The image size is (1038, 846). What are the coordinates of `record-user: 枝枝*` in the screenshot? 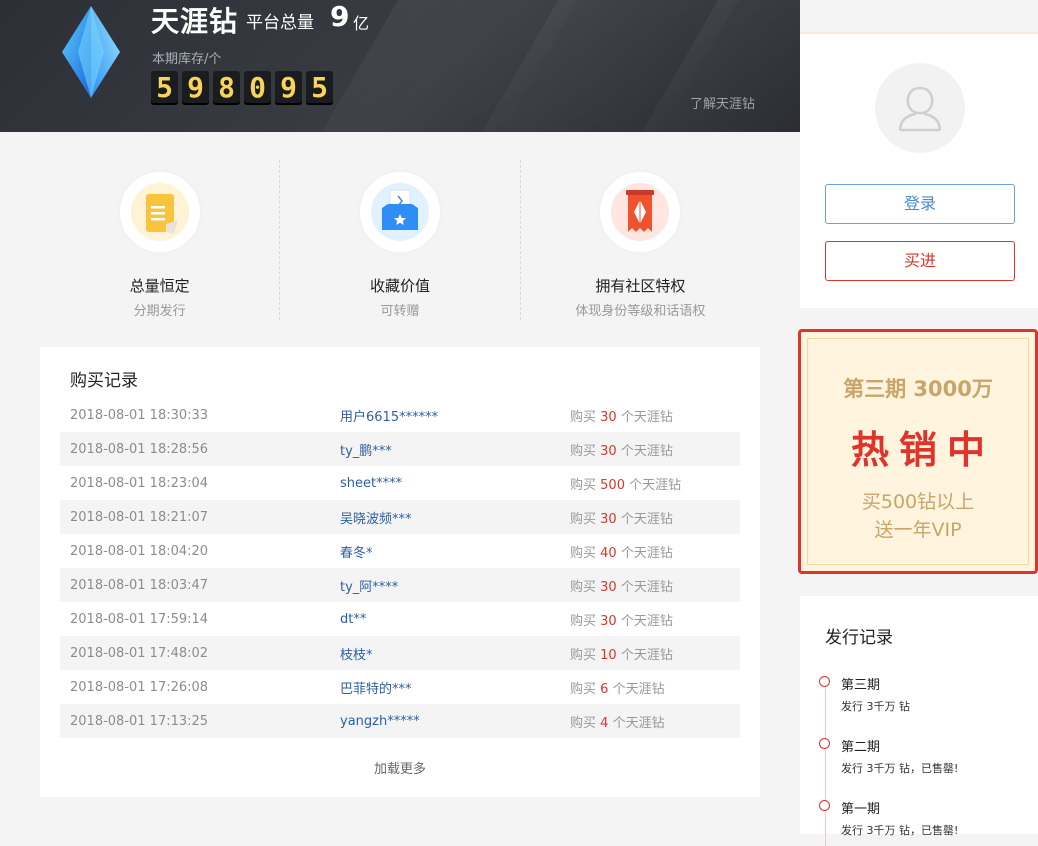 It's located at (455, 653).